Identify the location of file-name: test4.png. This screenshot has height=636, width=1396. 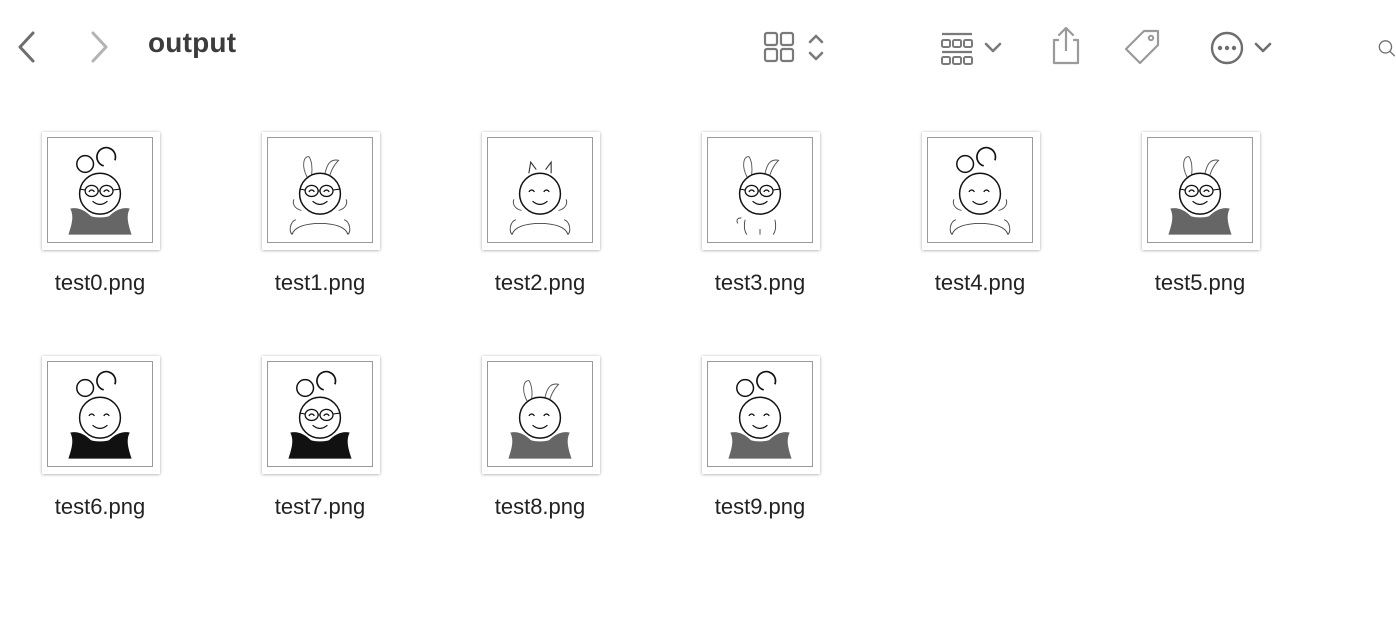
(980, 283).